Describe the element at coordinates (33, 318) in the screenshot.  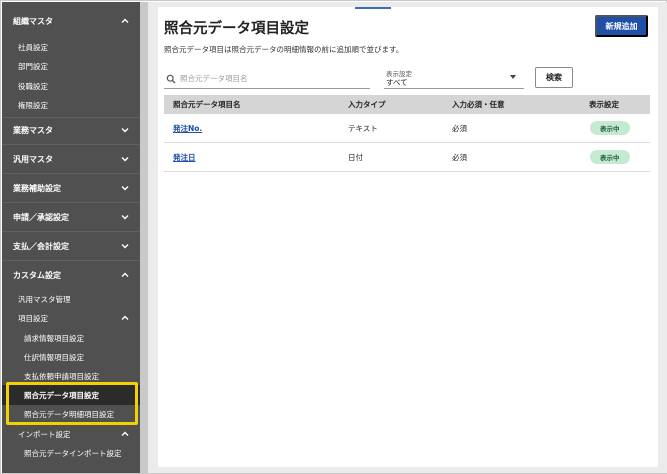
I see `sidebar-item-label: 項目設定` at that location.